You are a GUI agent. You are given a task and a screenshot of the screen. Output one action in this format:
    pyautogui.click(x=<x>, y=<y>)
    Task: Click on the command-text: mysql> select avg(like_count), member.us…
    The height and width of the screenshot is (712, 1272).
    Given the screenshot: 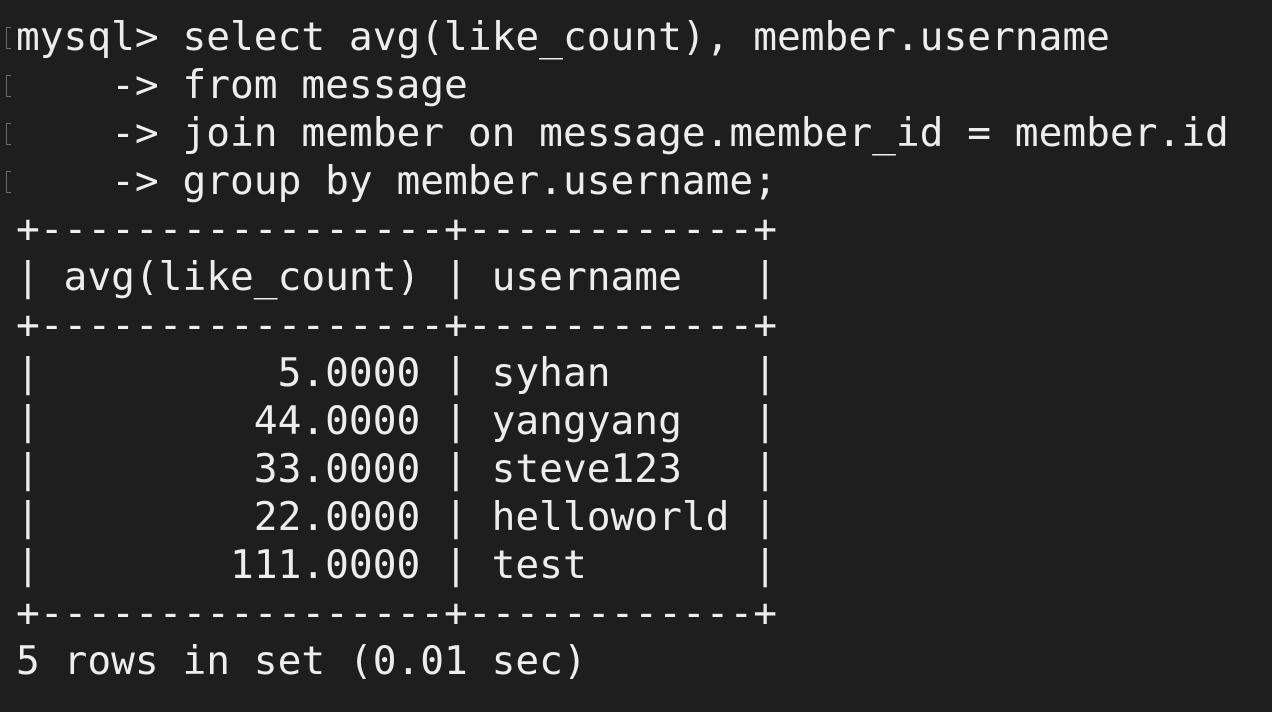 What is the action you would take?
    pyautogui.click(x=563, y=37)
    